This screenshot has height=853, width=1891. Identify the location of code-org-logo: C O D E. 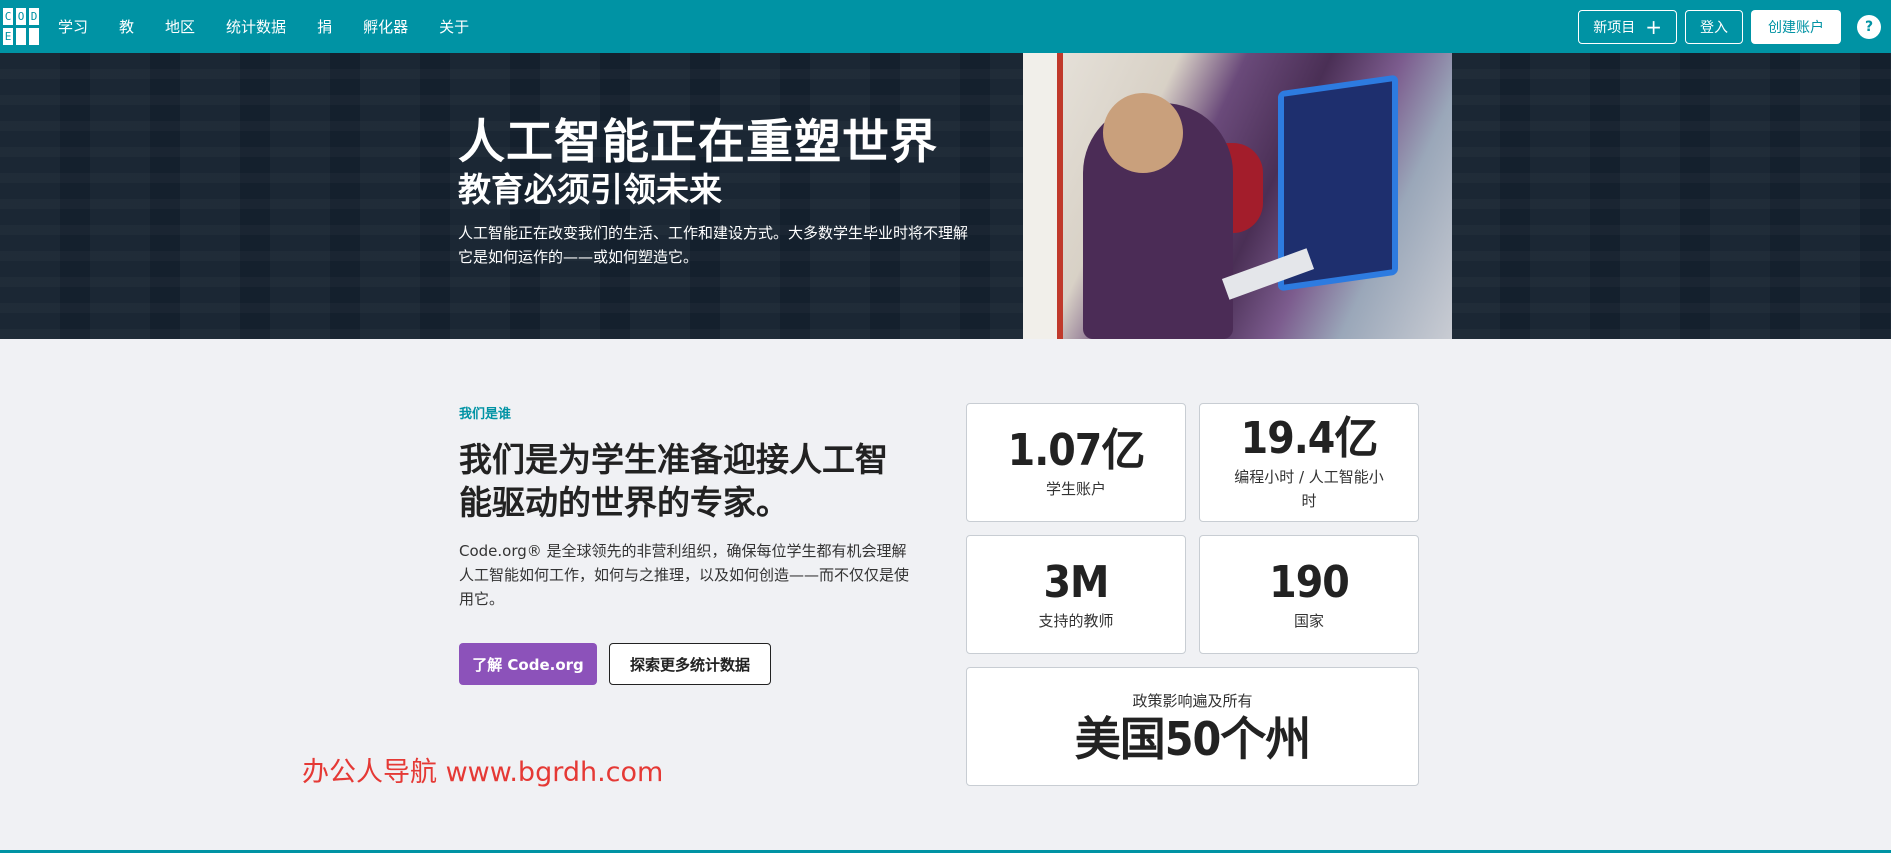
(21, 27).